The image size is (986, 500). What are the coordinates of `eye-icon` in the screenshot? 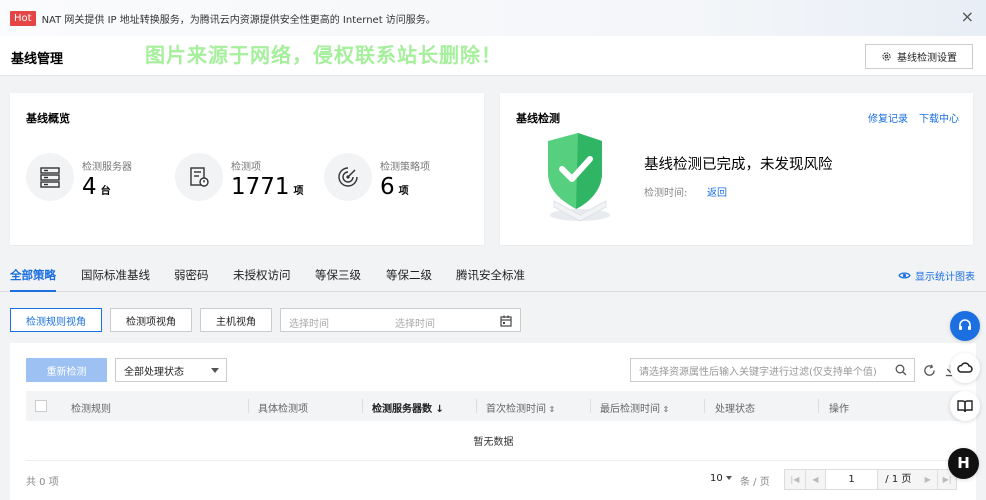 It's located at (904, 275).